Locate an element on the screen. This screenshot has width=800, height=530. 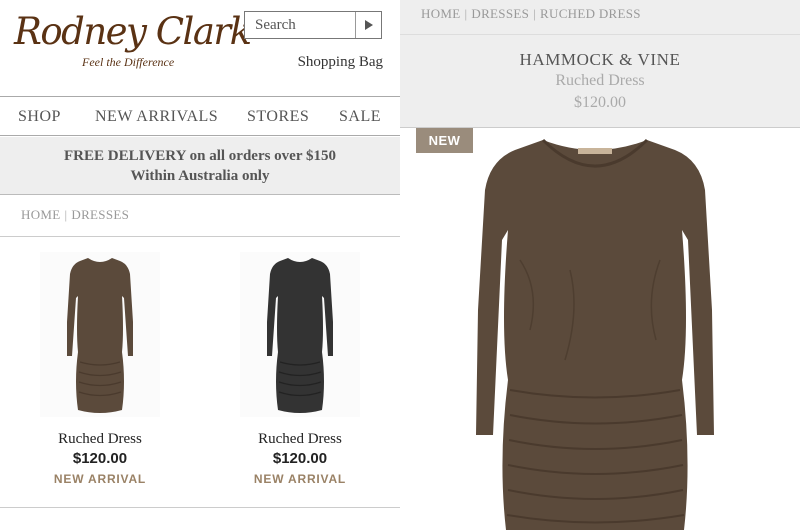
play-arrow-icon is located at coordinates (368, 25).